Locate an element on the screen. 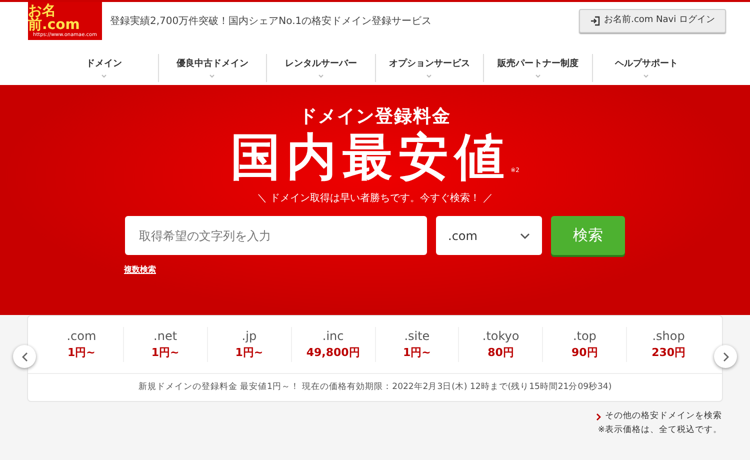 The height and width of the screenshot is (460, 750). nav-item: レンタルサーバー is located at coordinates (320, 65).